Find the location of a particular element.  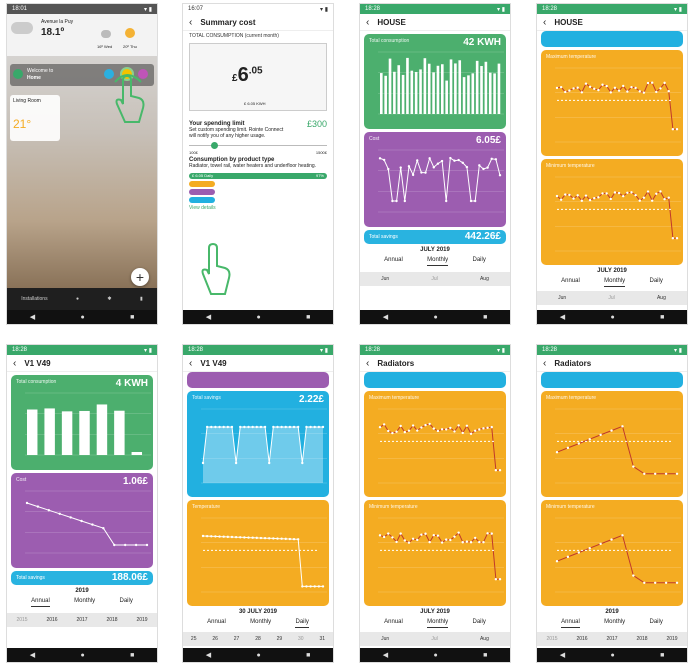

temperature-card: Temperature is located at coordinates (258, 553).